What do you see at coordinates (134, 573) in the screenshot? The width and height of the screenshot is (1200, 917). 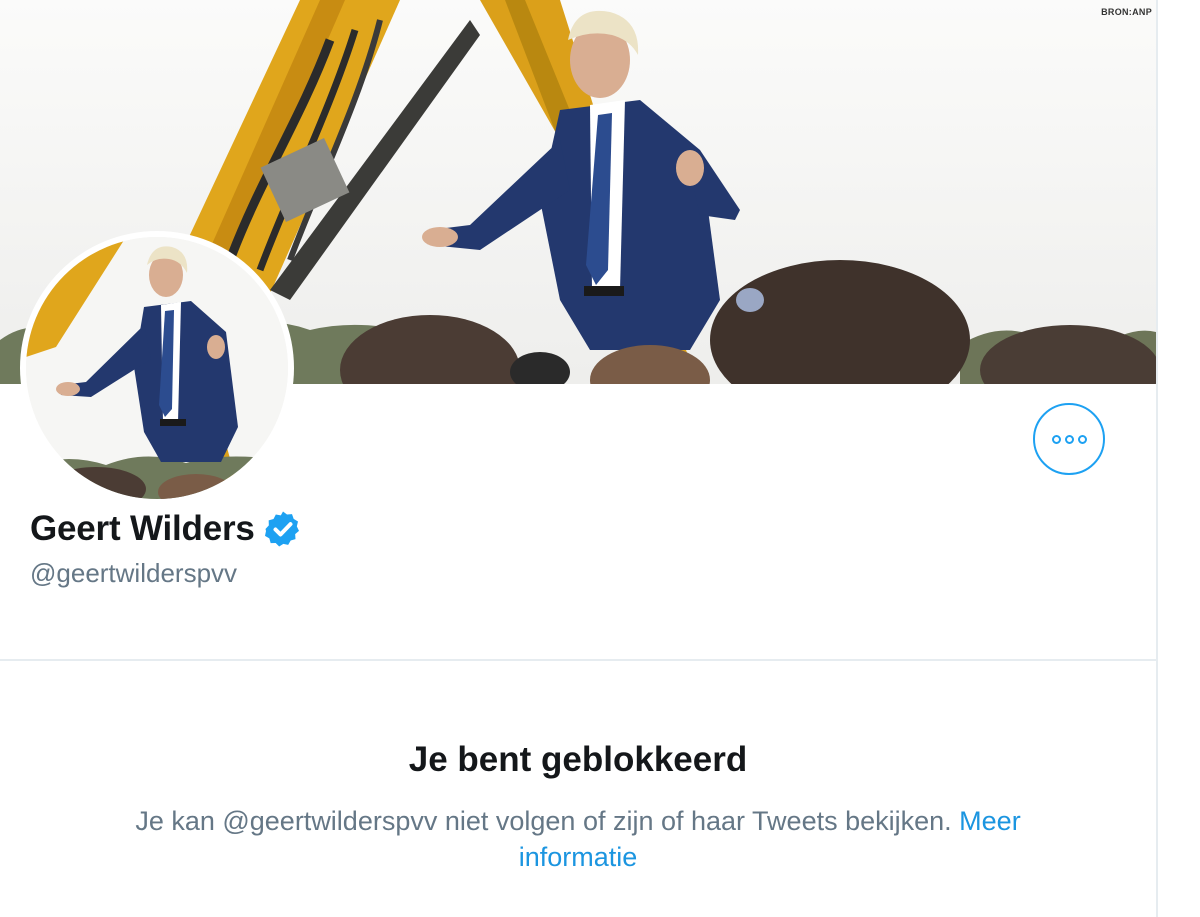 I see `profile-handle: @geertwilderspvv` at bounding box center [134, 573].